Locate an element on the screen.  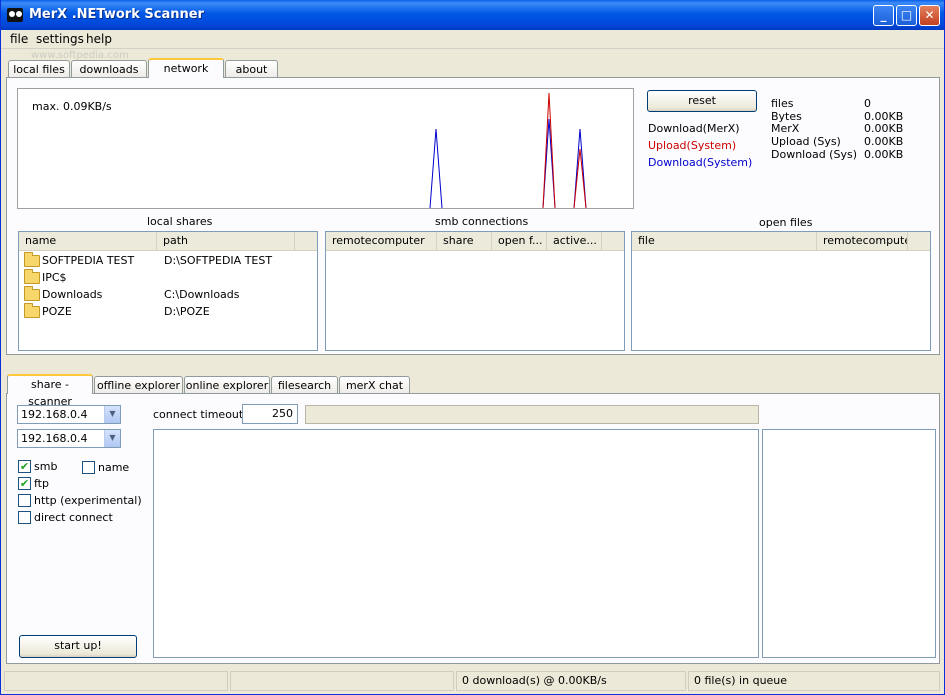
status-queue: 0 file(s) in queue is located at coordinates (814, 681).